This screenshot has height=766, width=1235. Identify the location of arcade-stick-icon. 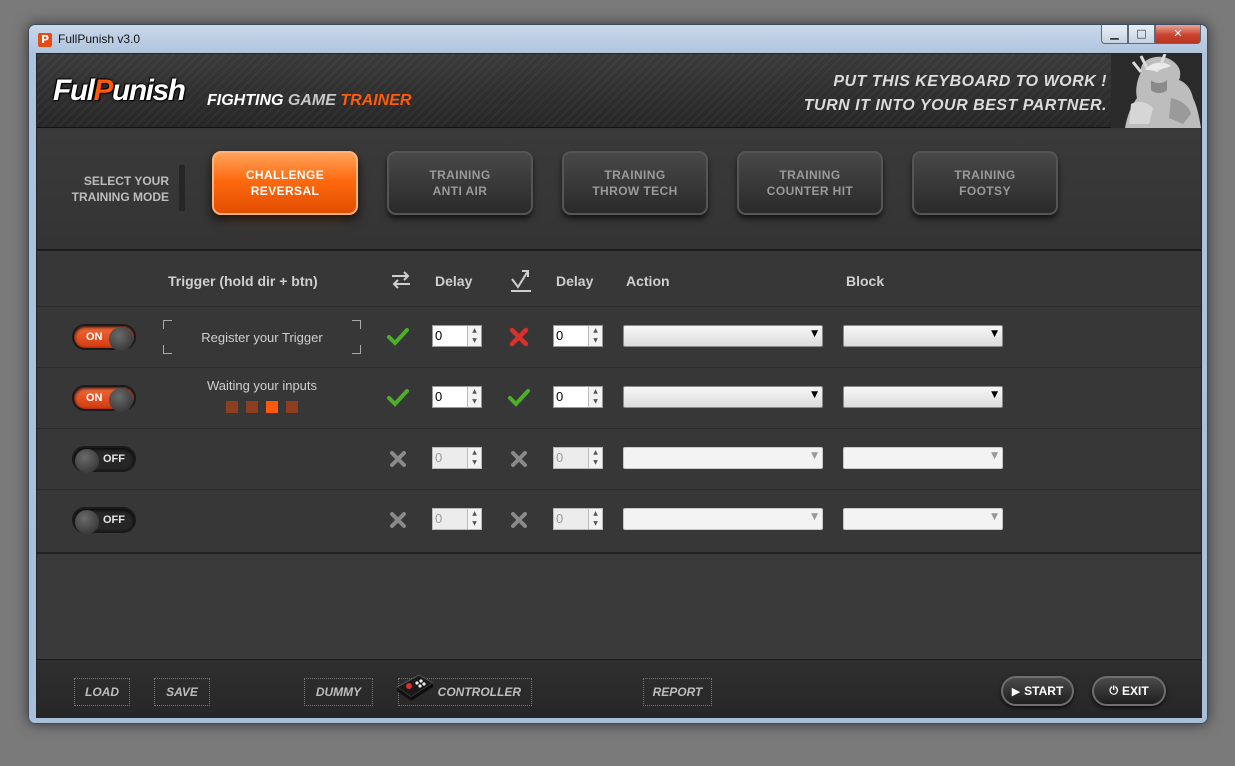
(415, 687).